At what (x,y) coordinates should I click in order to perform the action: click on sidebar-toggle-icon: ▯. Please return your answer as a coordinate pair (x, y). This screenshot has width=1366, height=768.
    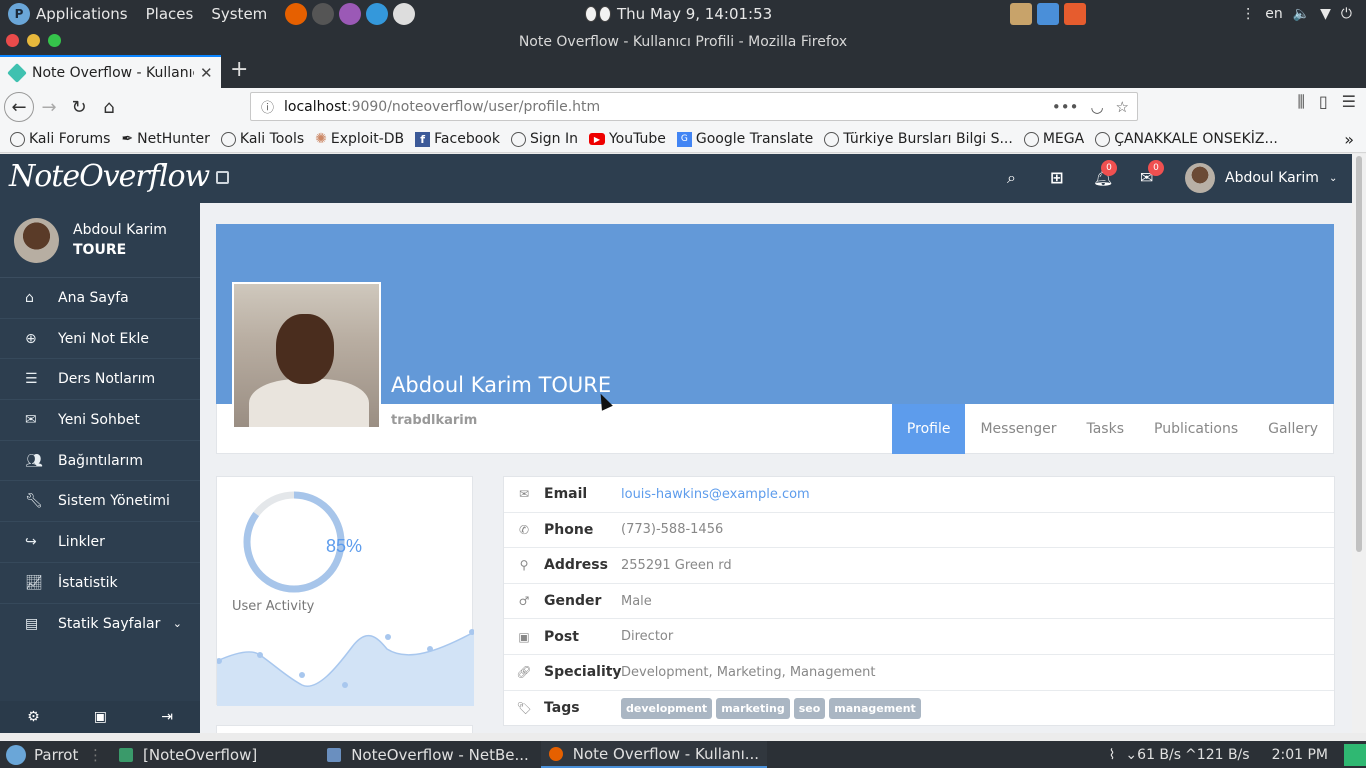
    Looking at the image, I should click on (1323, 102).